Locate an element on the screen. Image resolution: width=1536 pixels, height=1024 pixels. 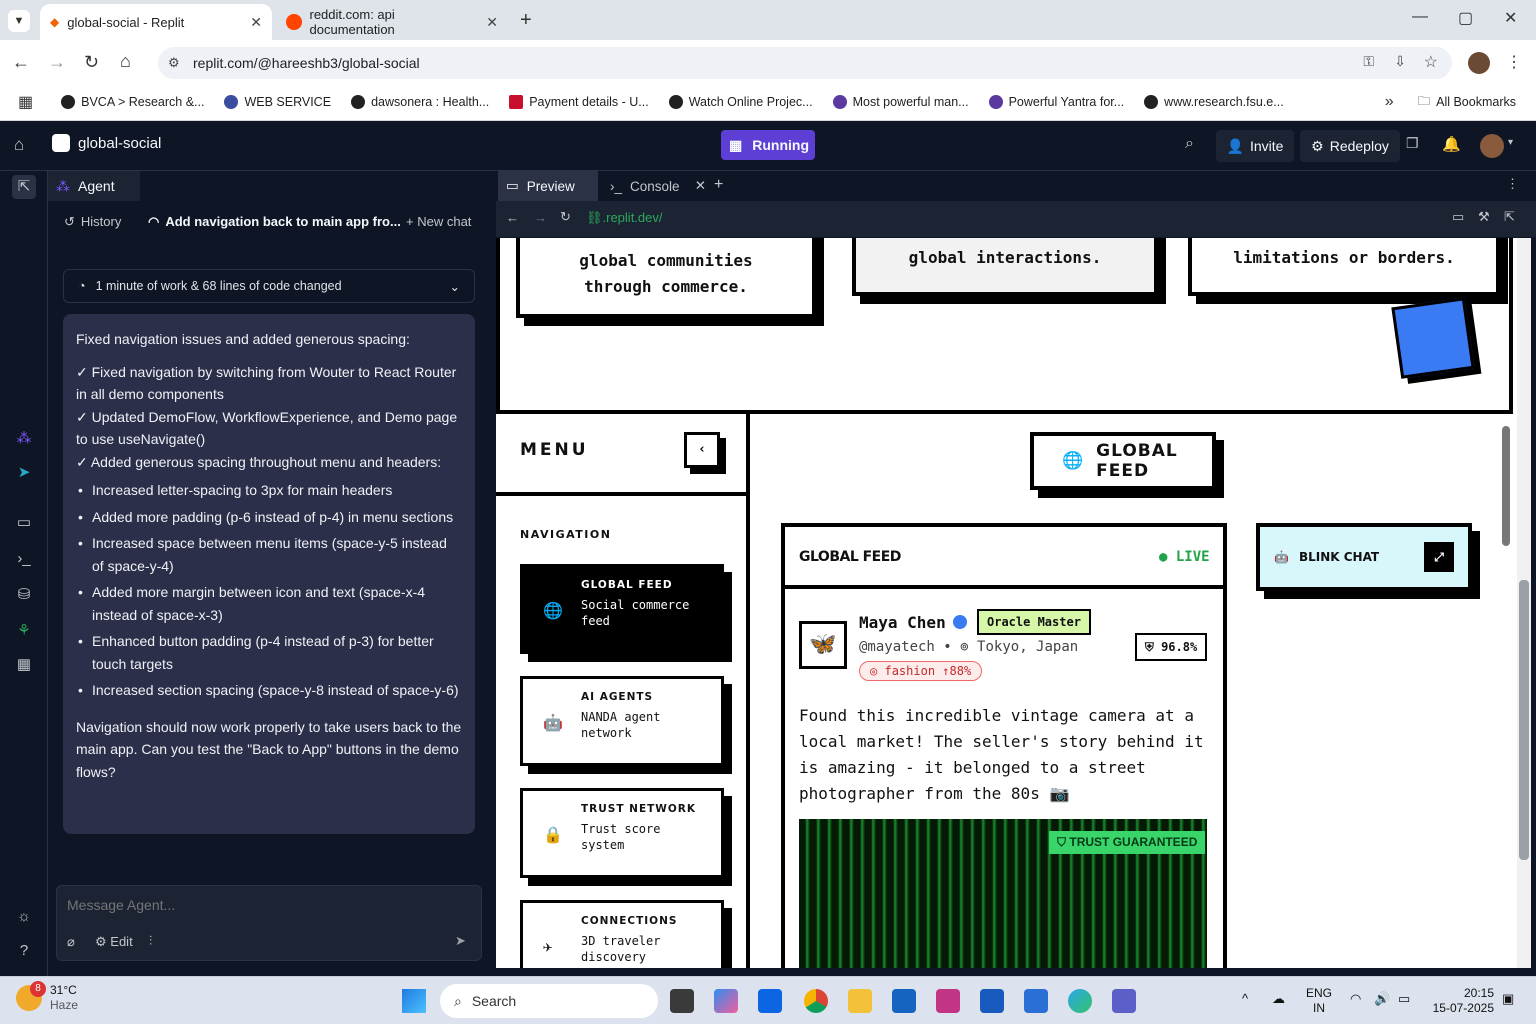
add-tab-icon: + is located at coordinates (718, 185).